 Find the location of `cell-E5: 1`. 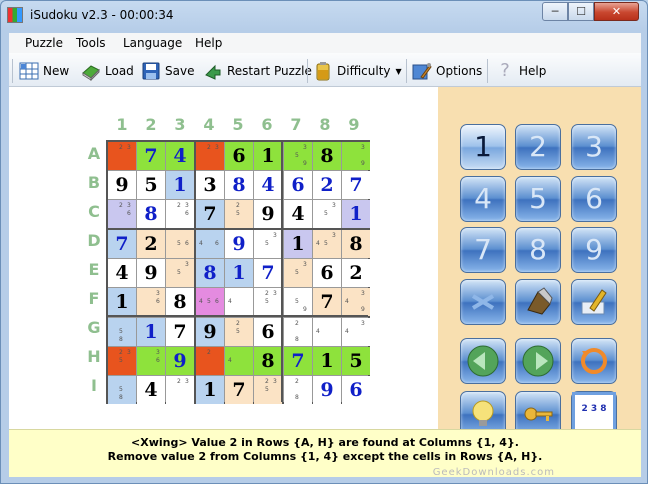

cell-E5: 1 is located at coordinates (239, 273).